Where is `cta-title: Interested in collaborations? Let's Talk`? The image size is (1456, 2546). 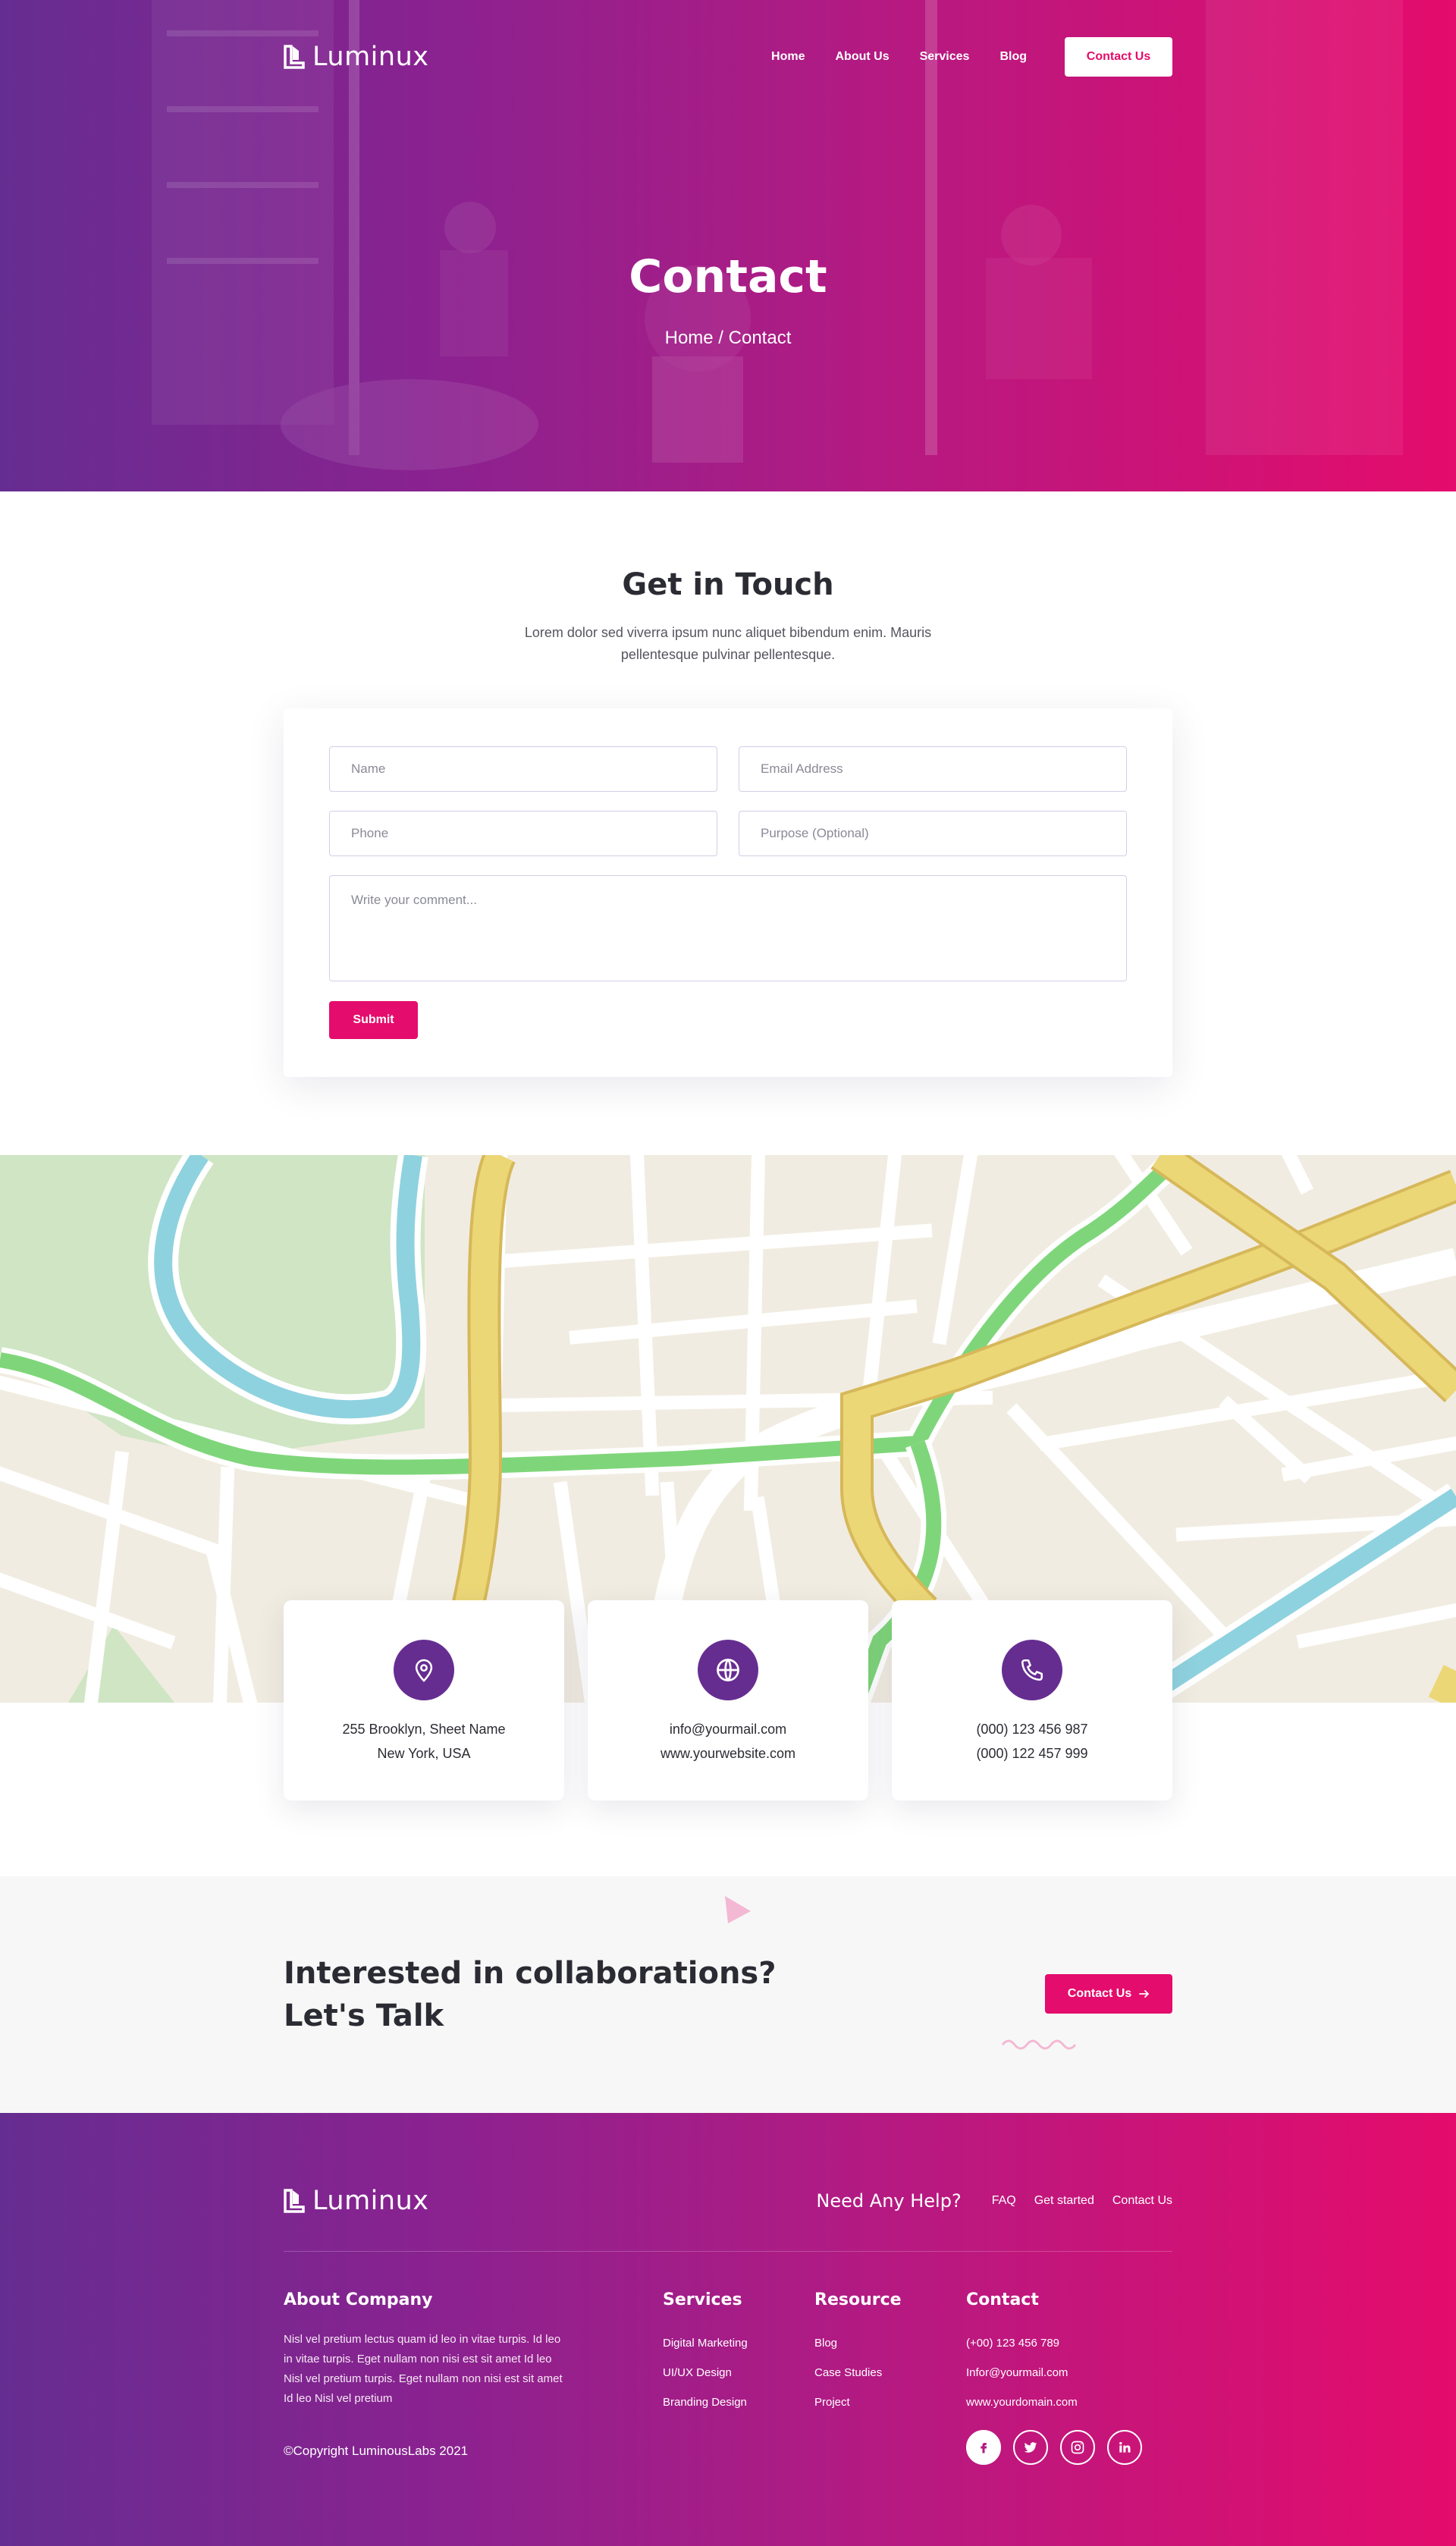
cta-title: Interested in collaborations? Let's Talk is located at coordinates (530, 1994).